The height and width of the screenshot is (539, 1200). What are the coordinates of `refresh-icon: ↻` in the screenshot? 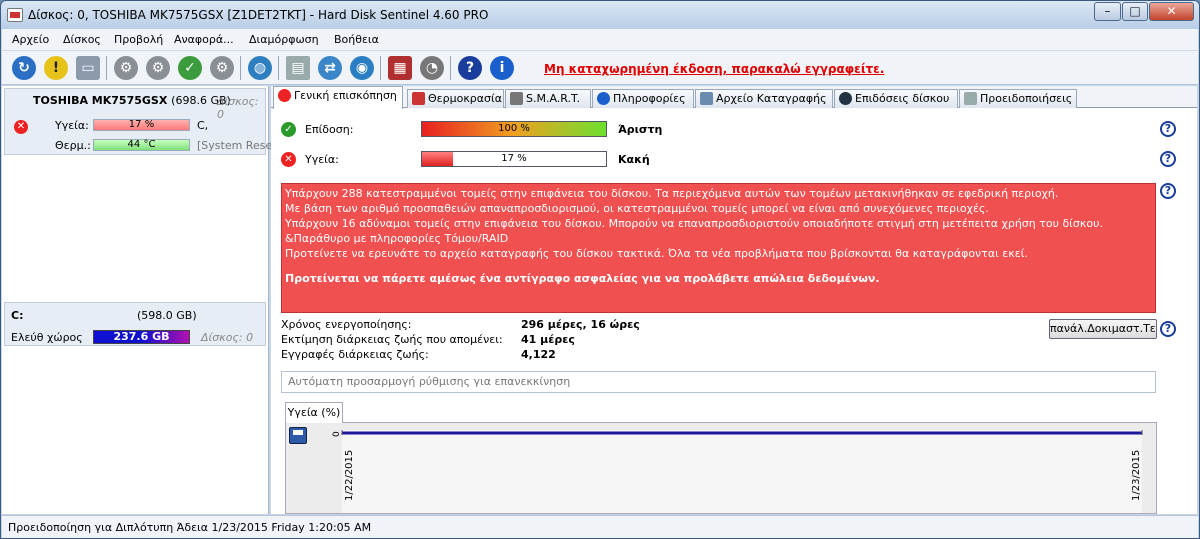 It's located at (24, 68).